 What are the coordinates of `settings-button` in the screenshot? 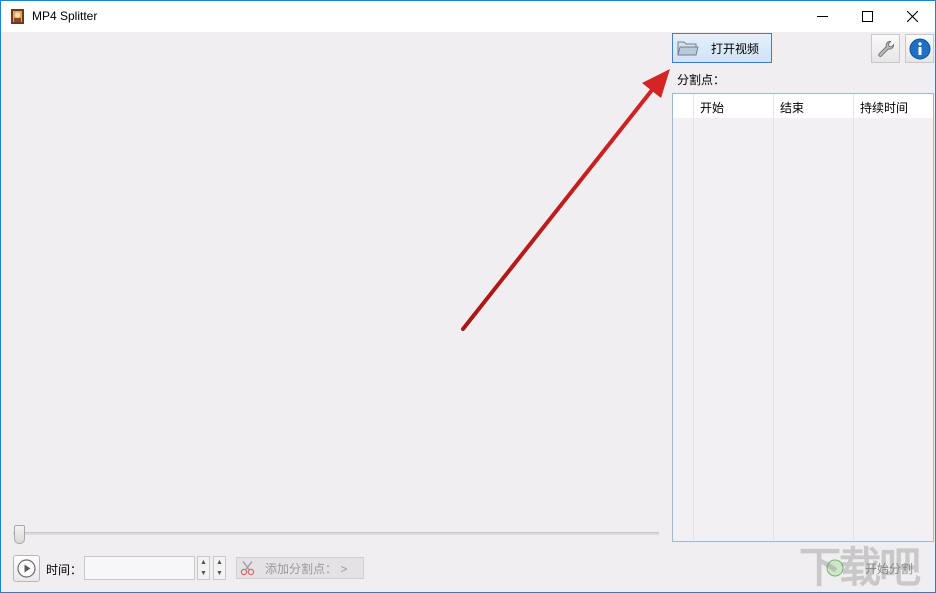 It's located at (885, 48).